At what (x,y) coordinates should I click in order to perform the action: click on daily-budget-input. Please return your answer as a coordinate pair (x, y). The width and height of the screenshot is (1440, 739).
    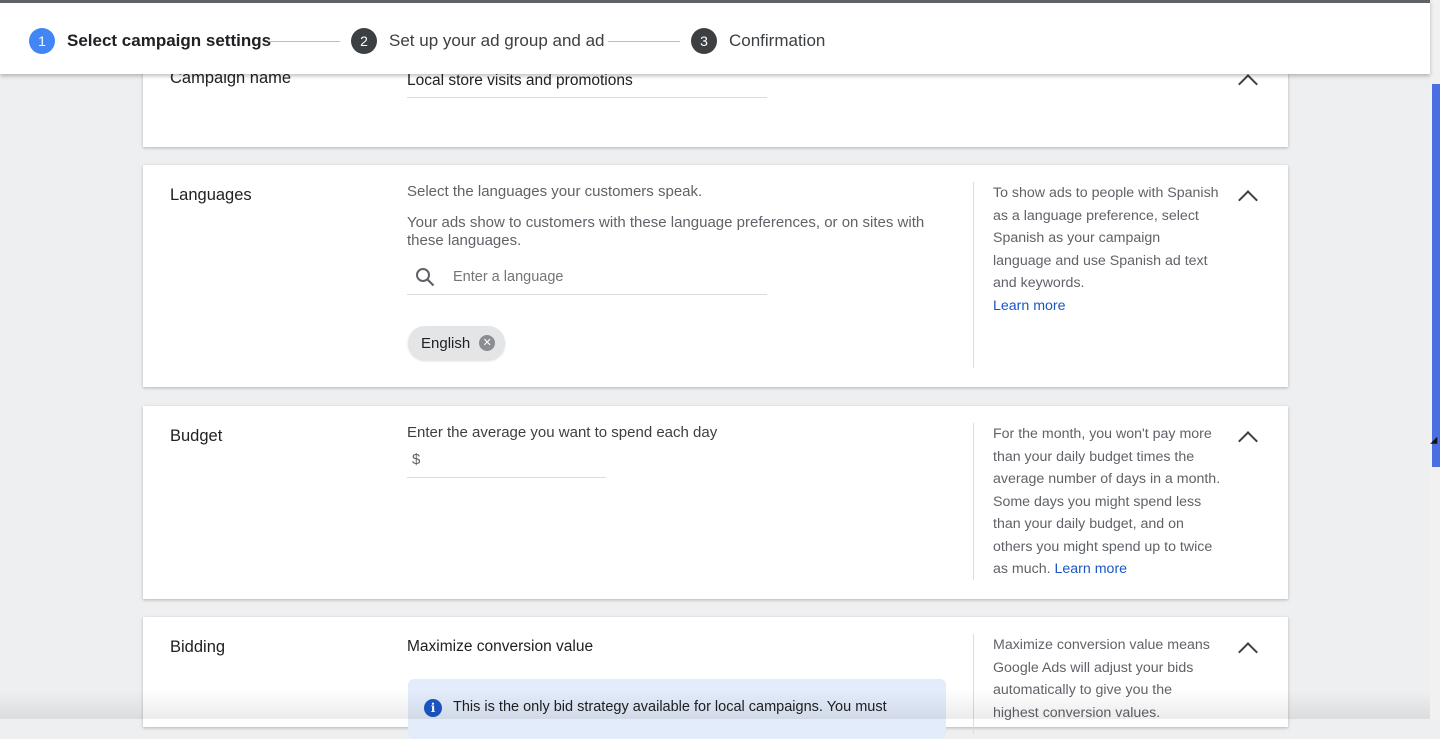
    Looking at the image, I should click on (514, 460).